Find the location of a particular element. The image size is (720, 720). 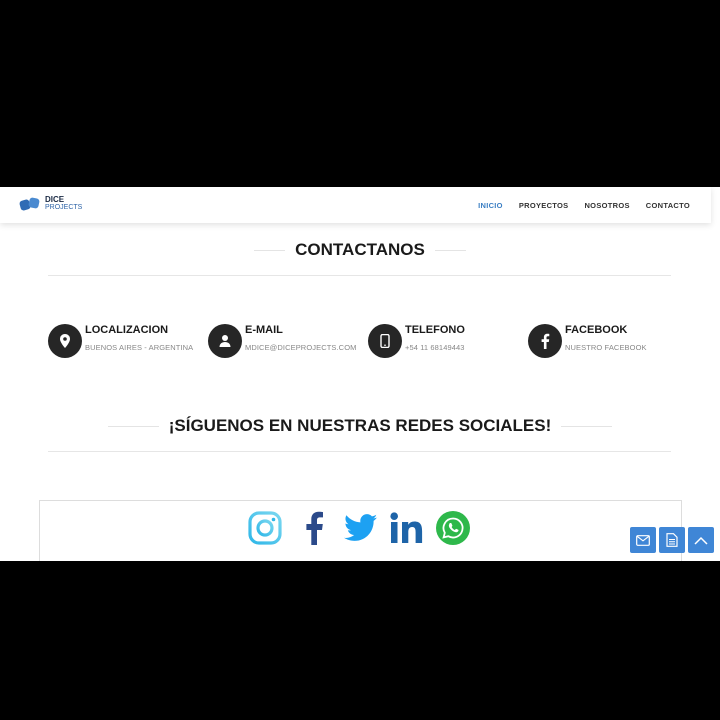

nav-proyectos: PROYECTOS is located at coordinates (544, 205).